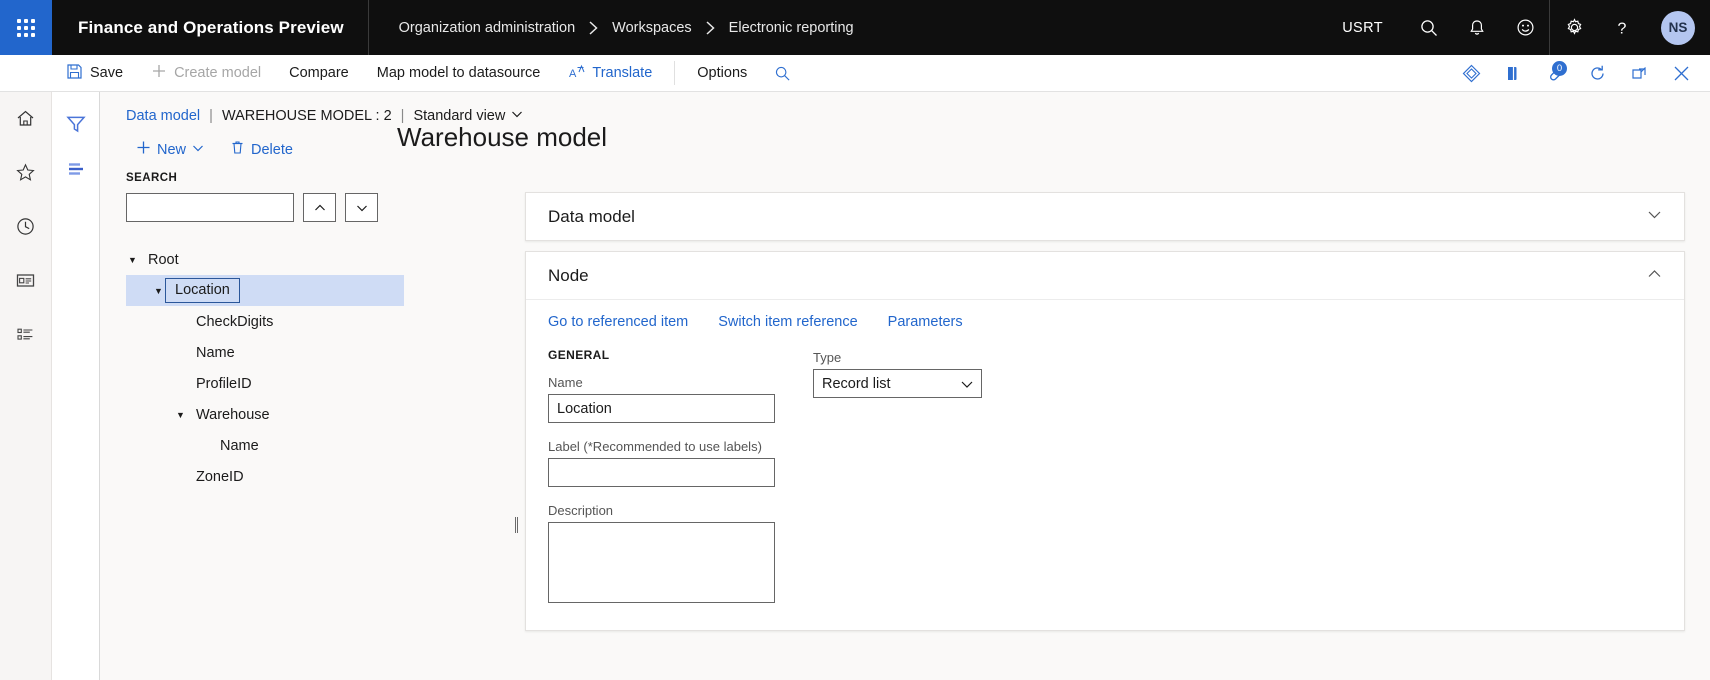 The image size is (1710, 680). What do you see at coordinates (459, 73) in the screenshot?
I see `map-model-to-datasource-button: Map model to datasource` at bounding box center [459, 73].